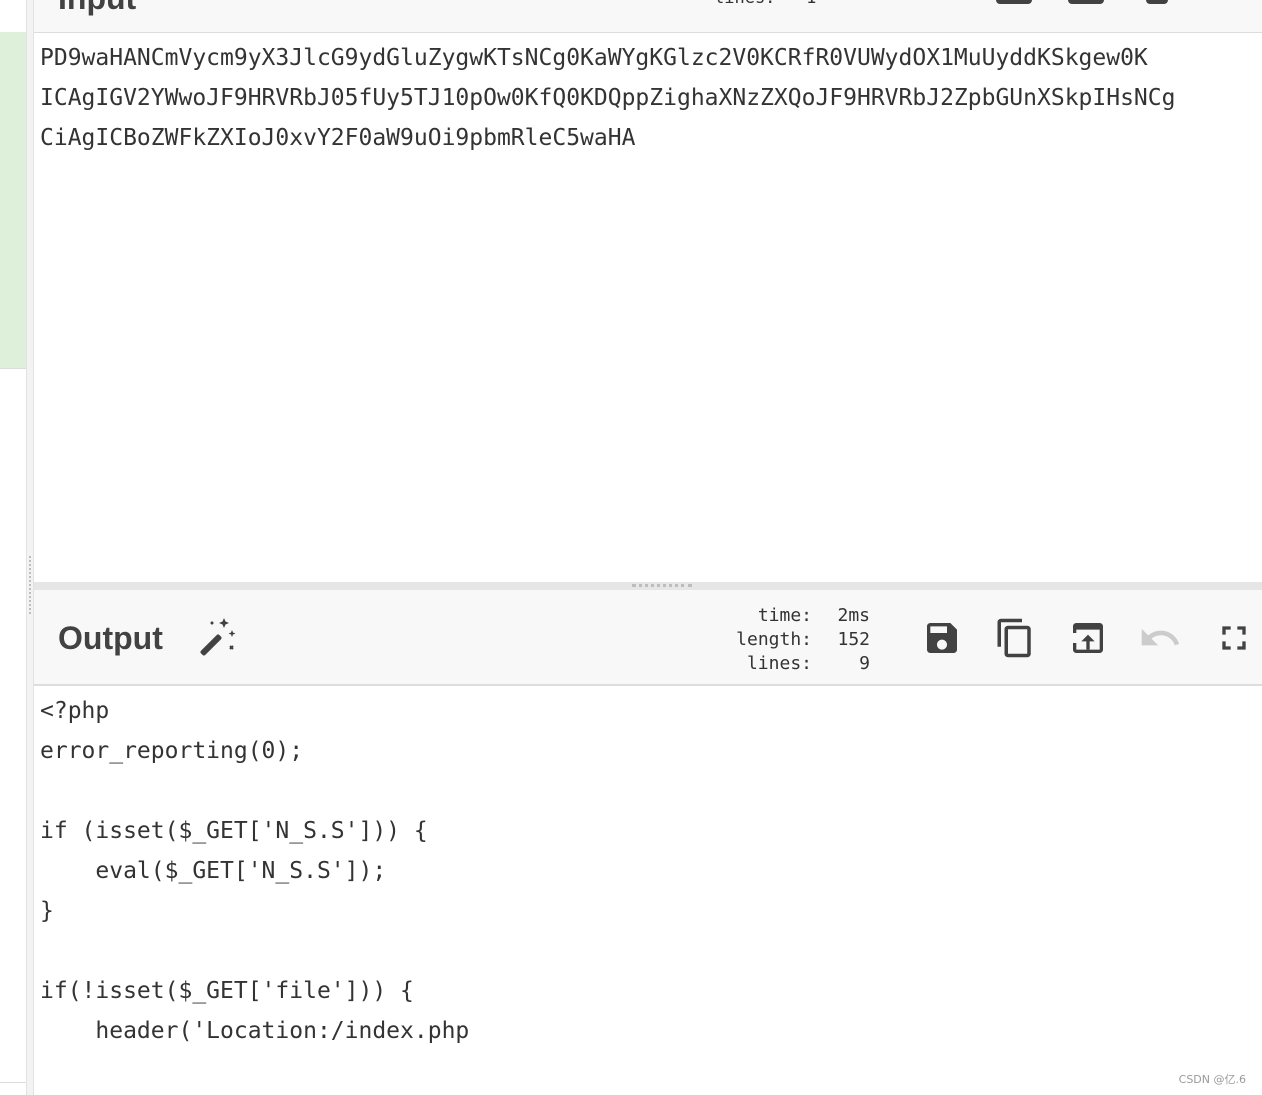 The height and width of the screenshot is (1095, 1262). Describe the element at coordinates (1086, 2) in the screenshot. I see `input-open-folder-icon` at that location.